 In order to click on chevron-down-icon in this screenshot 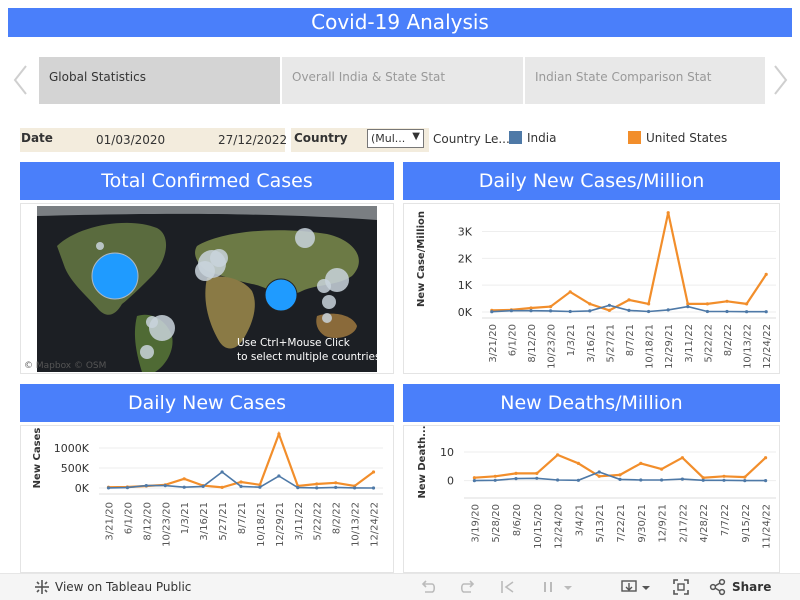, I will do `click(568, 587)`.